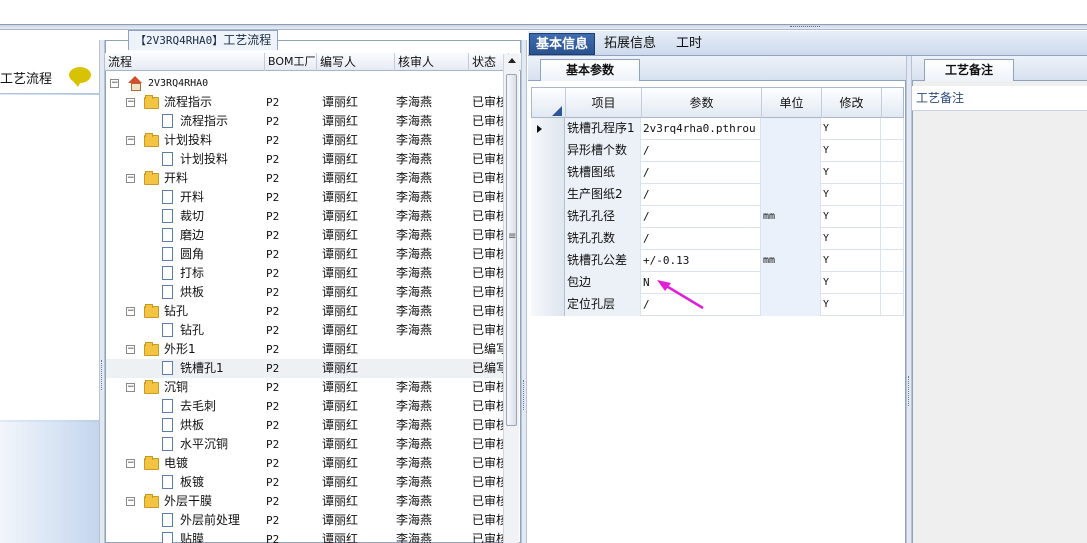 This screenshot has height=543, width=1087. What do you see at coordinates (701, 129) in the screenshot?
I see `param-value-cell: 2v3rq4rha0.pthrou` at bounding box center [701, 129].